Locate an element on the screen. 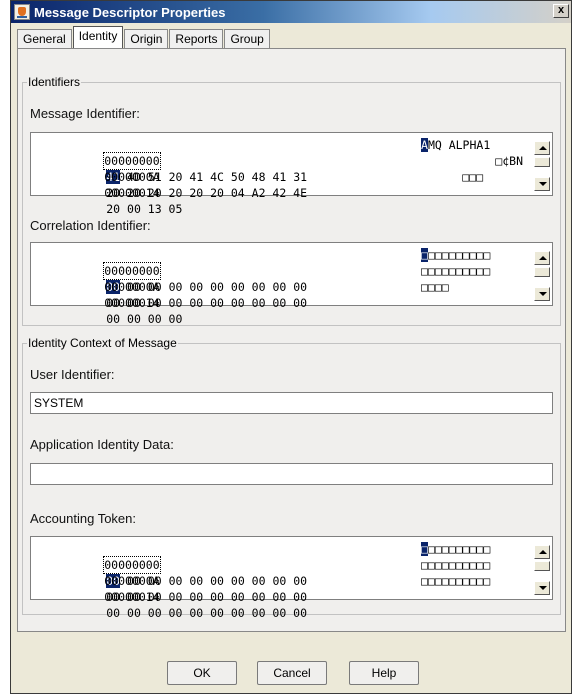 The width and height of the screenshot is (582, 694). ascii-cursor: A is located at coordinates (424, 145).